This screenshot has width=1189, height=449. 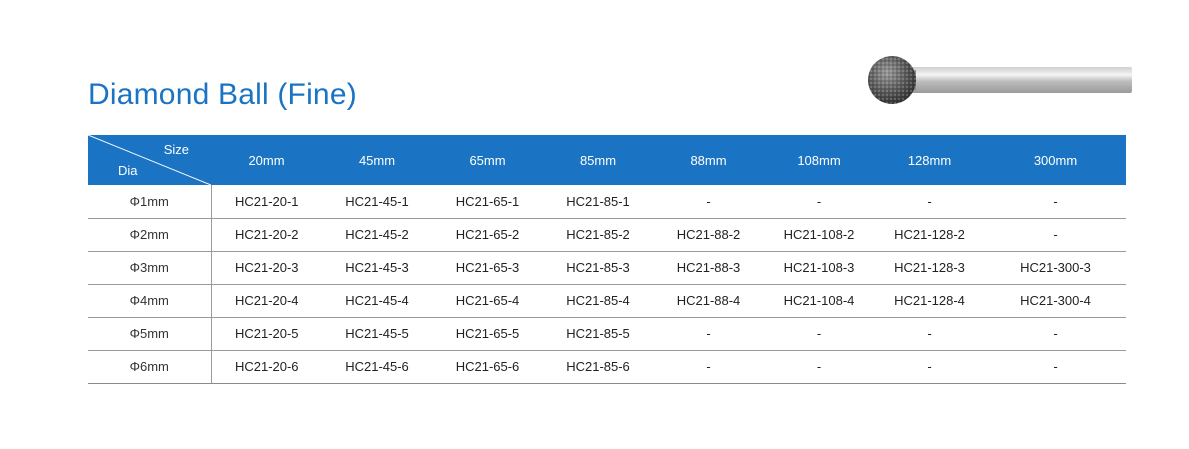 What do you see at coordinates (150, 235) in the screenshot?
I see `dia-cell: Φ2mm` at bounding box center [150, 235].